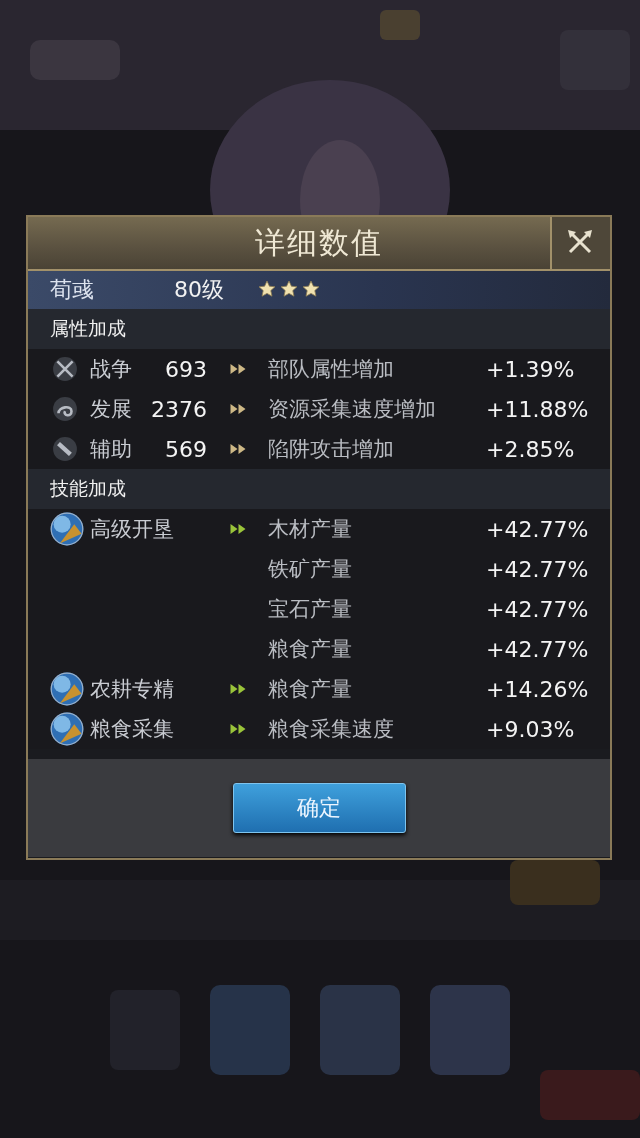 This screenshot has height=1138, width=640. I want to click on bonus-value: +11.88%, so click(538, 409).